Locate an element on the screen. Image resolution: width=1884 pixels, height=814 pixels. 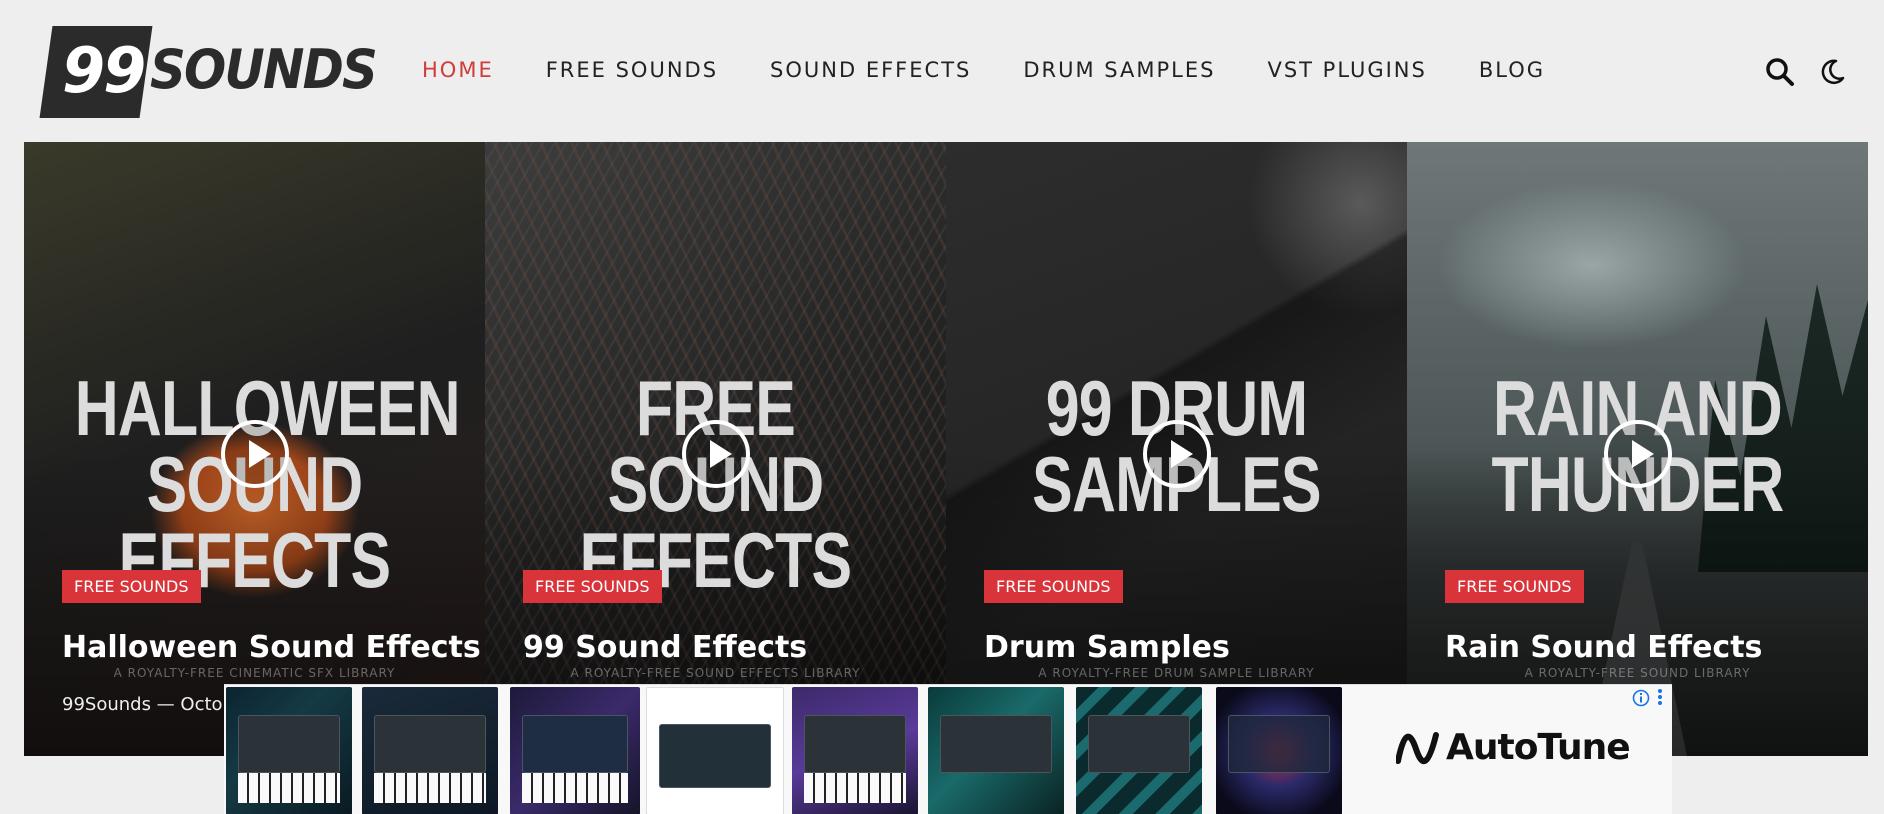
nav-sound-effects: SOUND EFFECTS is located at coordinates (870, 70).